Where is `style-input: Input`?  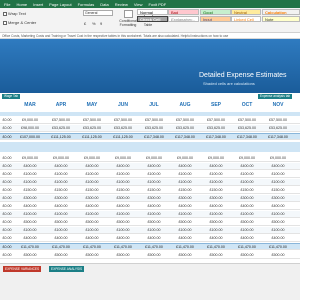 style-input: Input is located at coordinates (215, 19).